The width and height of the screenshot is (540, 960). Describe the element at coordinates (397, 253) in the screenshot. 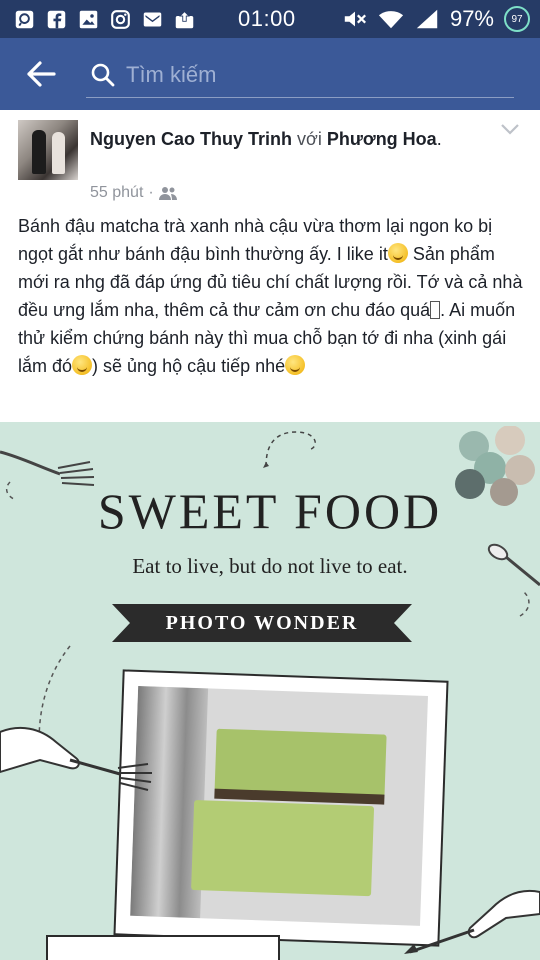

I see `smile-emoji-icon` at that location.